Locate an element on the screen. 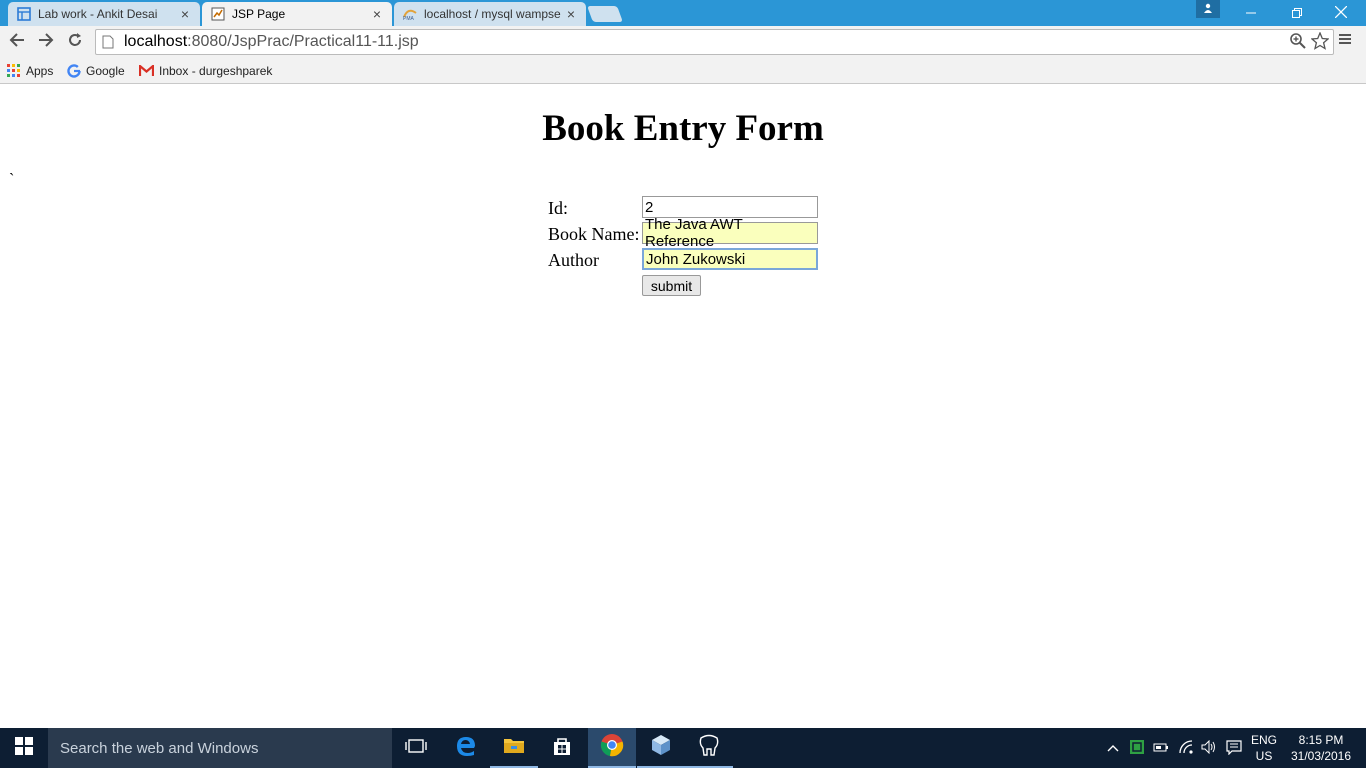  tray-app-green is located at coordinates (1137, 748).